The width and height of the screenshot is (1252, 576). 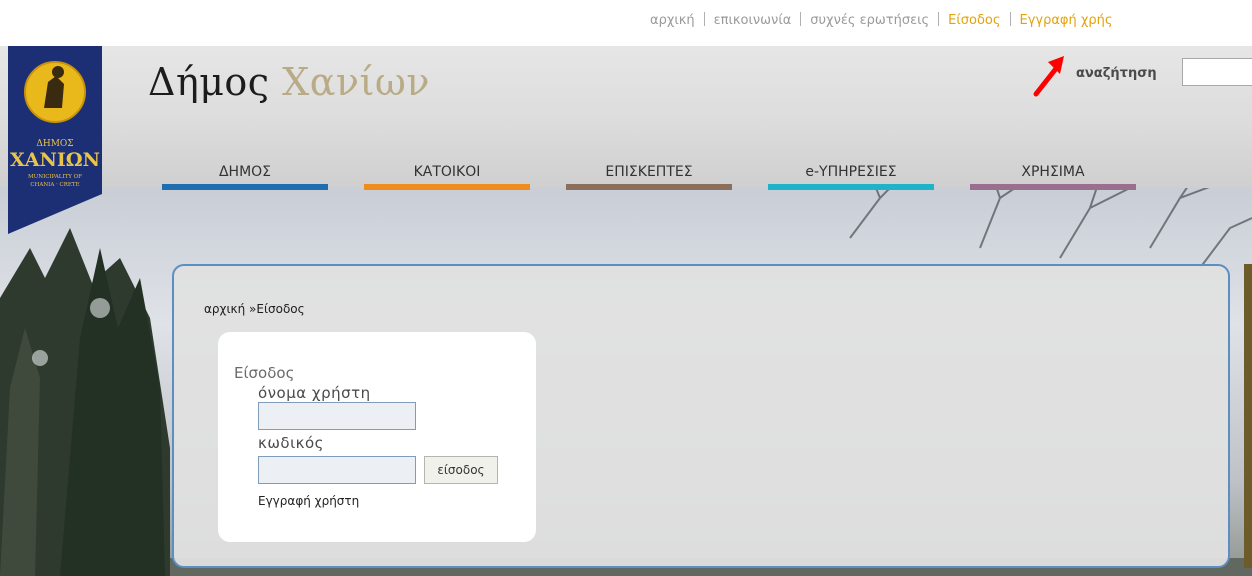 What do you see at coordinates (308, 501) in the screenshot?
I see `register-user-link: Εγγραφή χρήστη` at bounding box center [308, 501].